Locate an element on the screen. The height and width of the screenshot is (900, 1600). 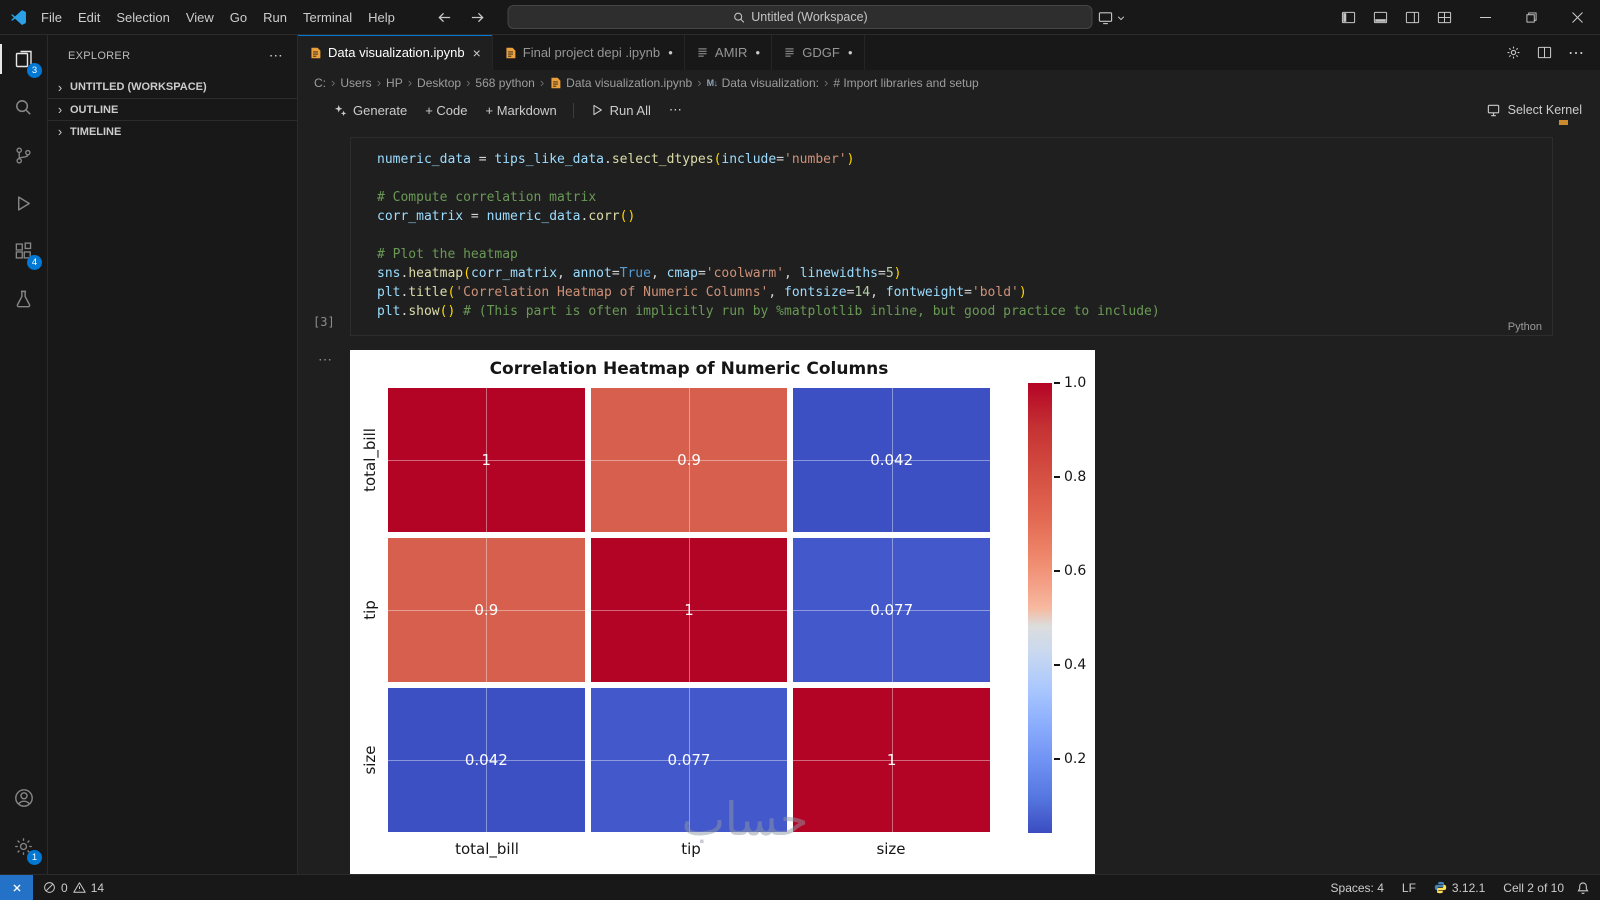
tab-gdgf: GDGF ● is located at coordinates (818, 52).